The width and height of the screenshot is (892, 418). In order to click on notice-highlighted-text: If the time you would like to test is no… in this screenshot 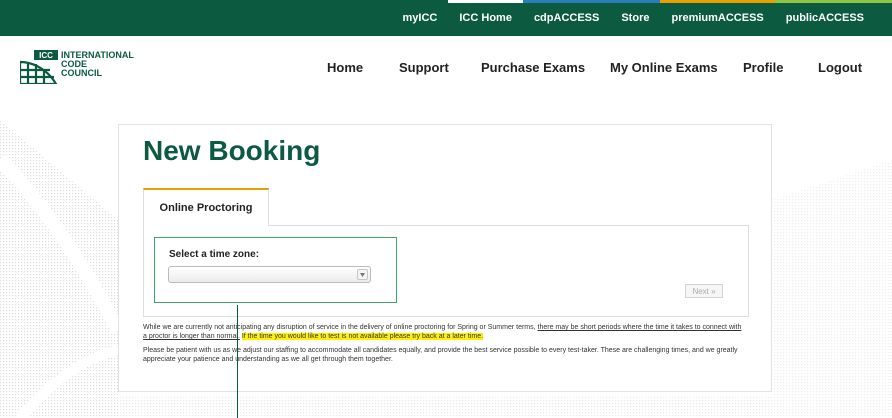, I will do `click(362, 336)`.